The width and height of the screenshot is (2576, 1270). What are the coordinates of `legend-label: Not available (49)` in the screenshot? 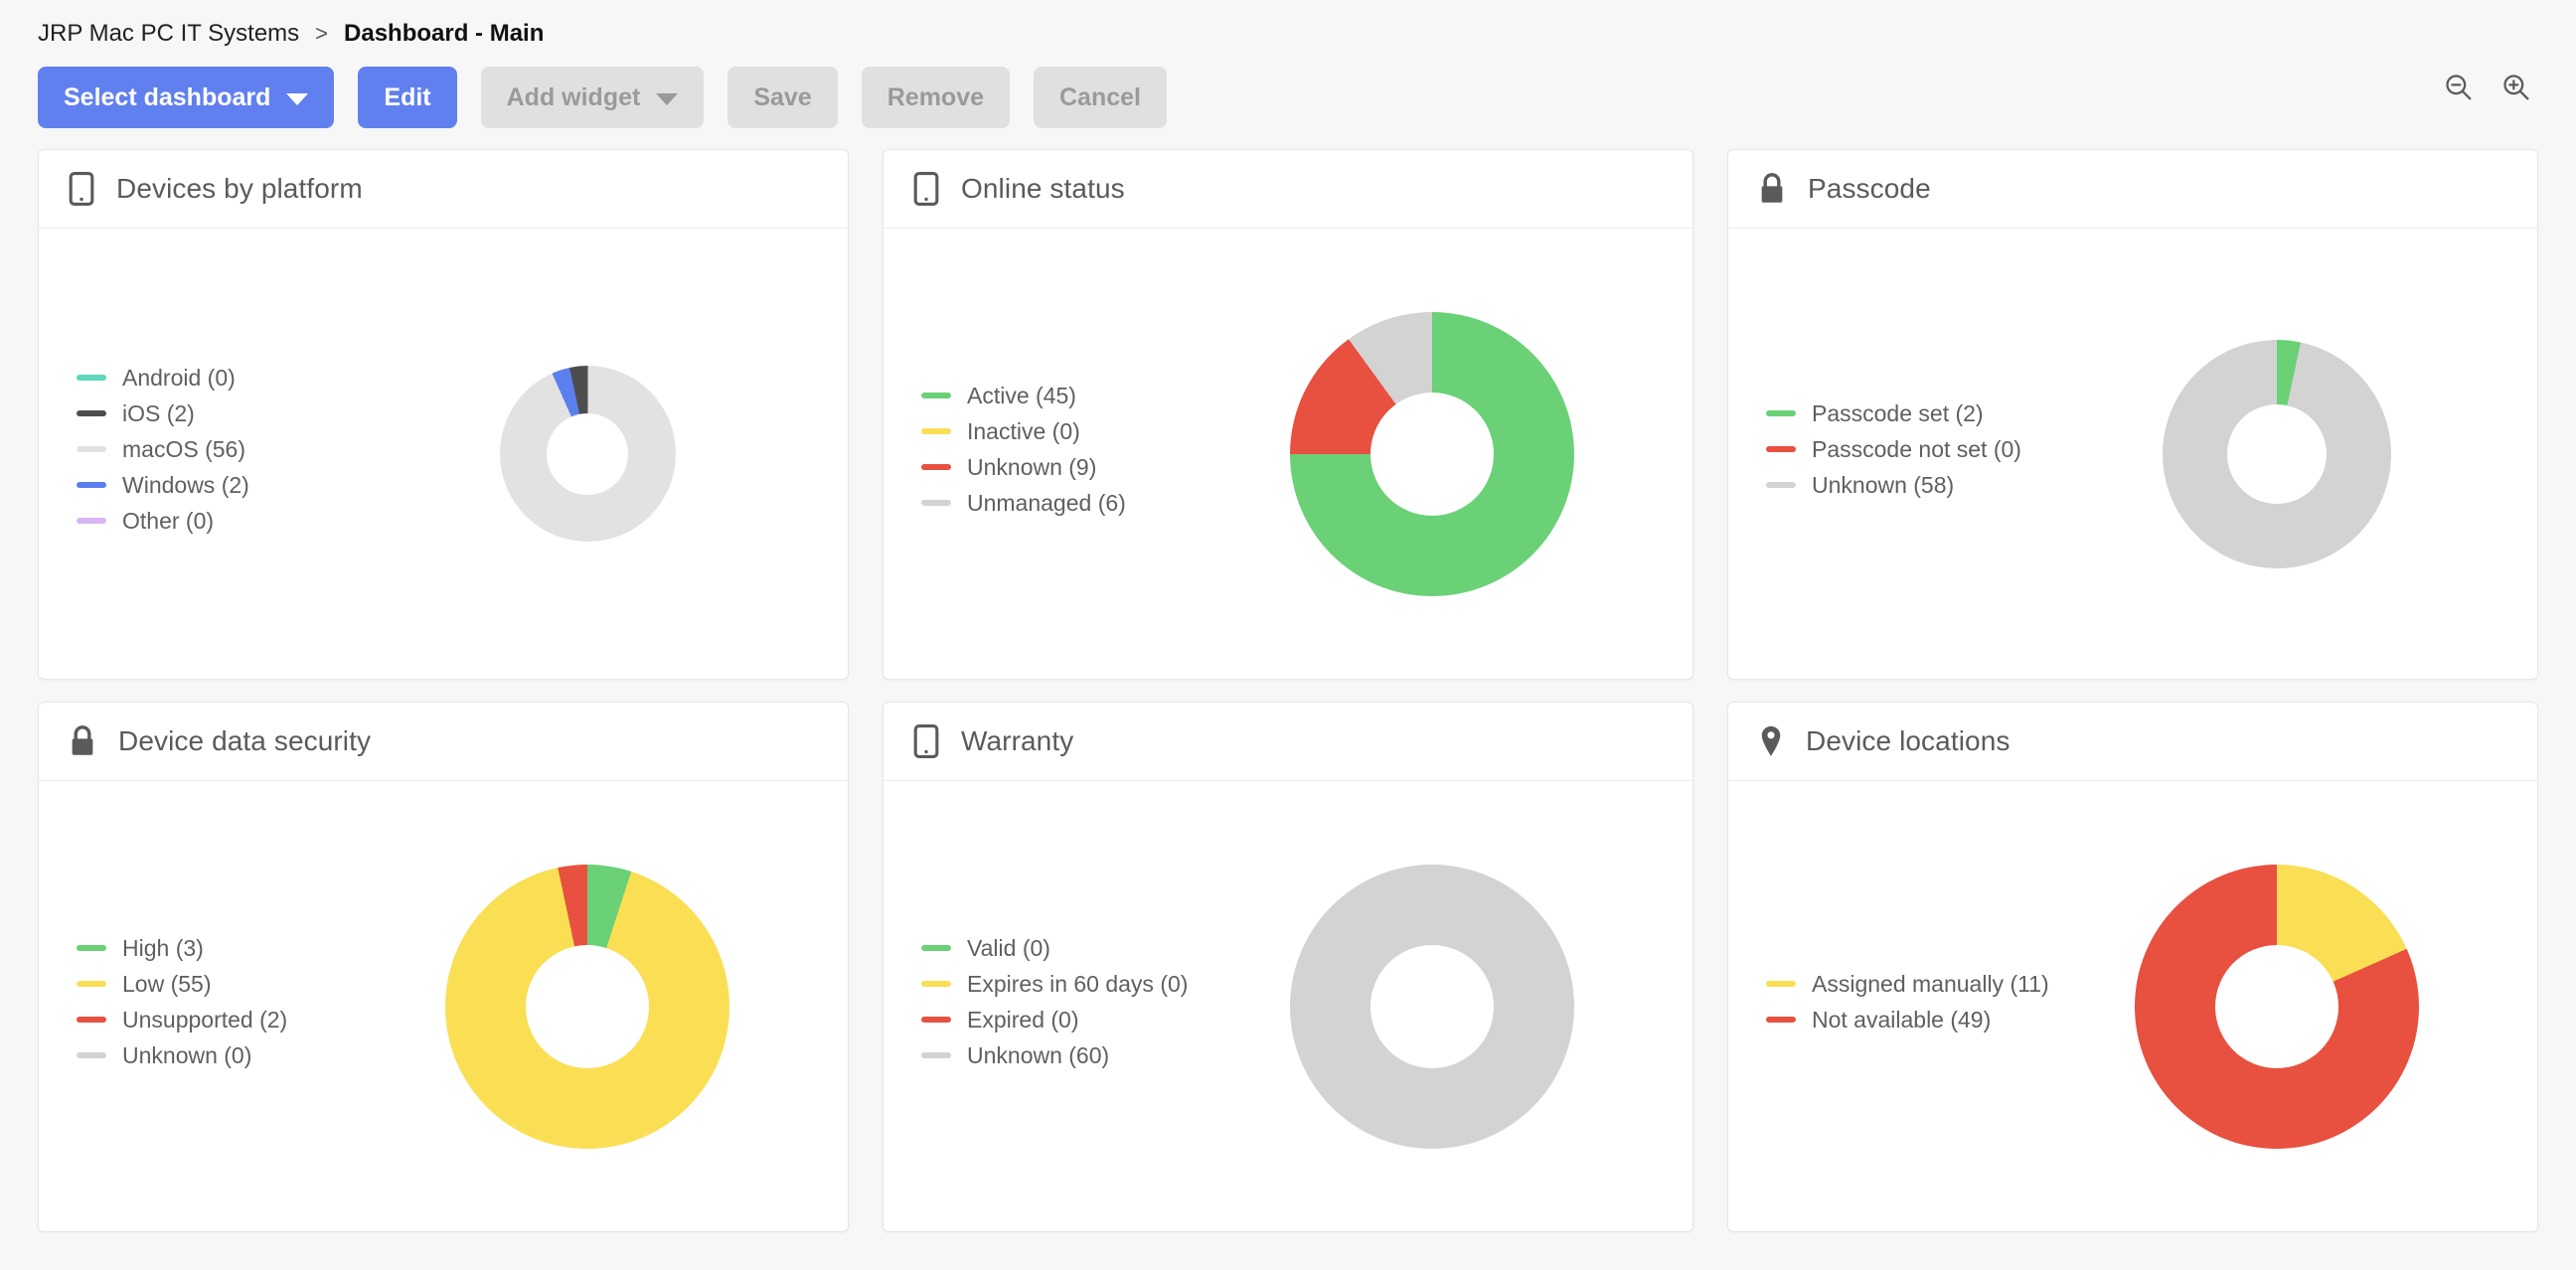 It's located at (1902, 1019).